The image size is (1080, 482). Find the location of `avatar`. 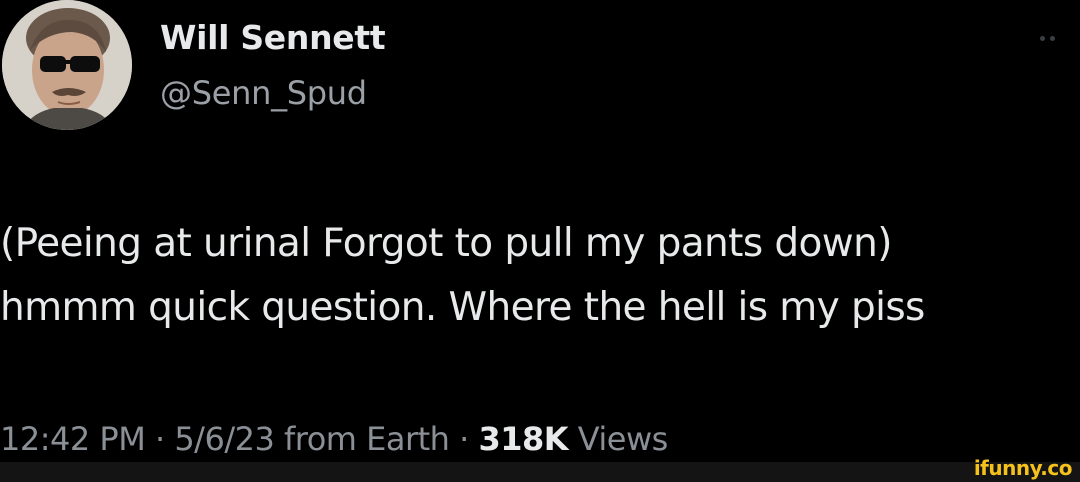

avatar is located at coordinates (67, 65).